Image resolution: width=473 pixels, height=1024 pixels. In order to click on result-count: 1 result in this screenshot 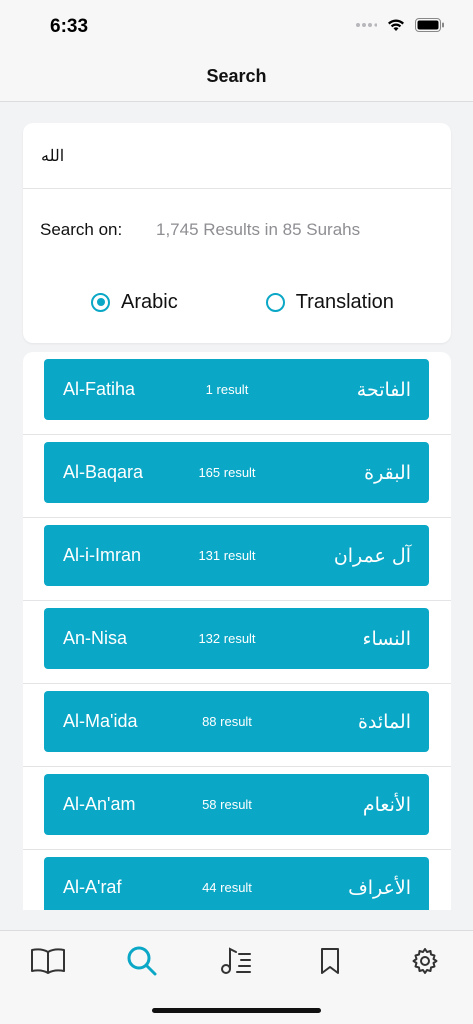, I will do `click(227, 389)`.